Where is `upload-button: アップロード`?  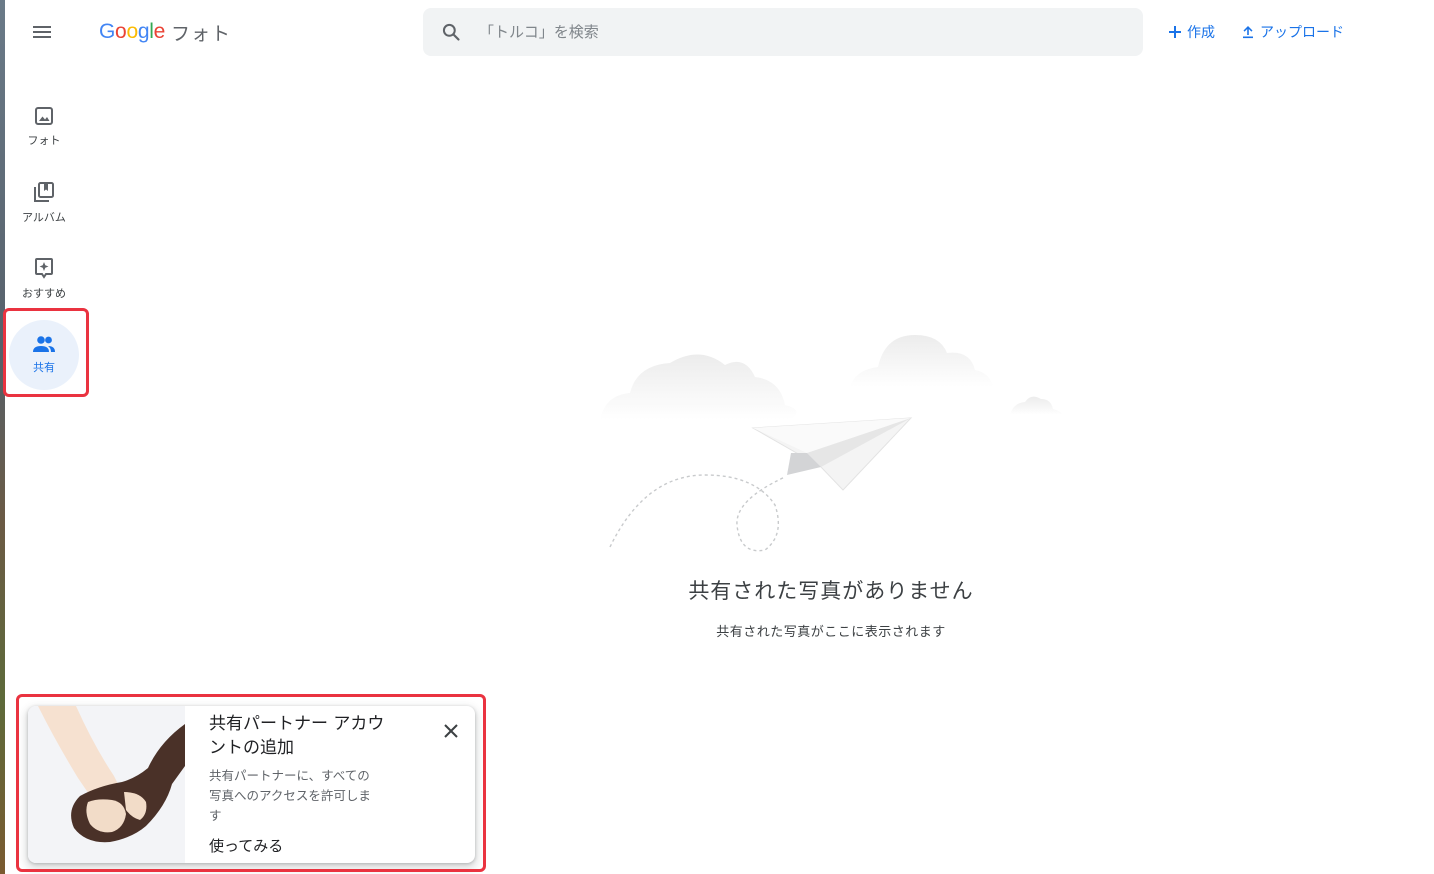
upload-button: アップロード is located at coordinates (1292, 32).